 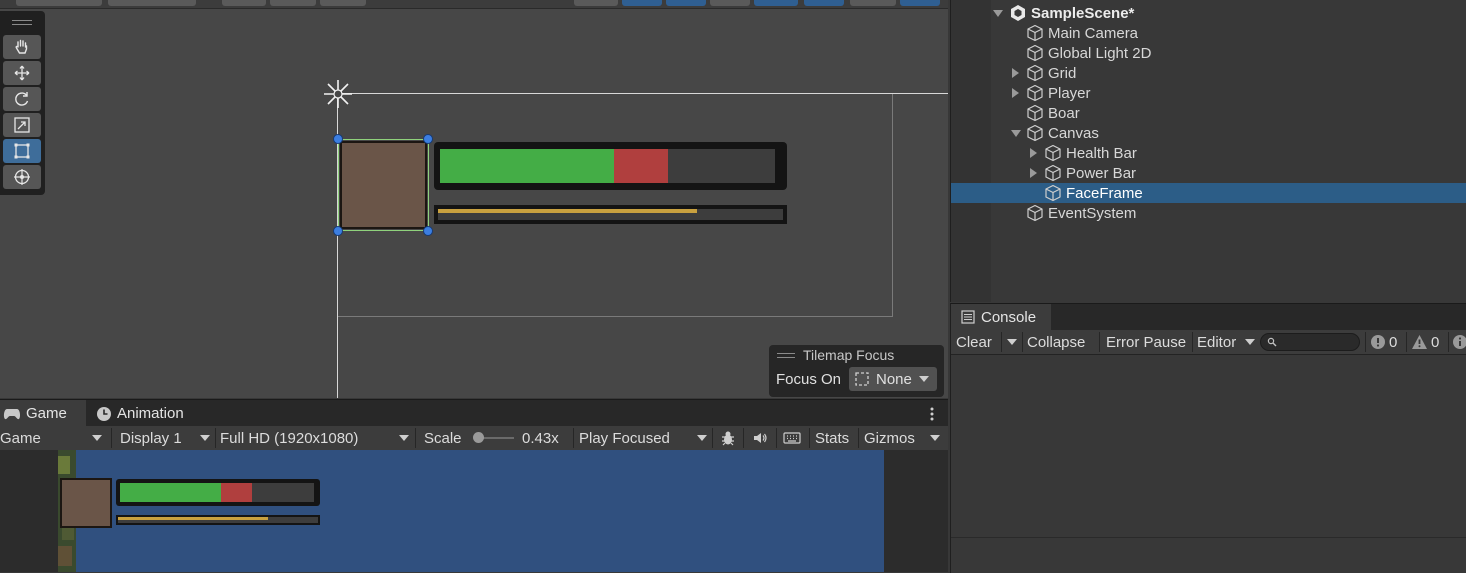 I want to click on tab-console: Console, so click(x=1001, y=317).